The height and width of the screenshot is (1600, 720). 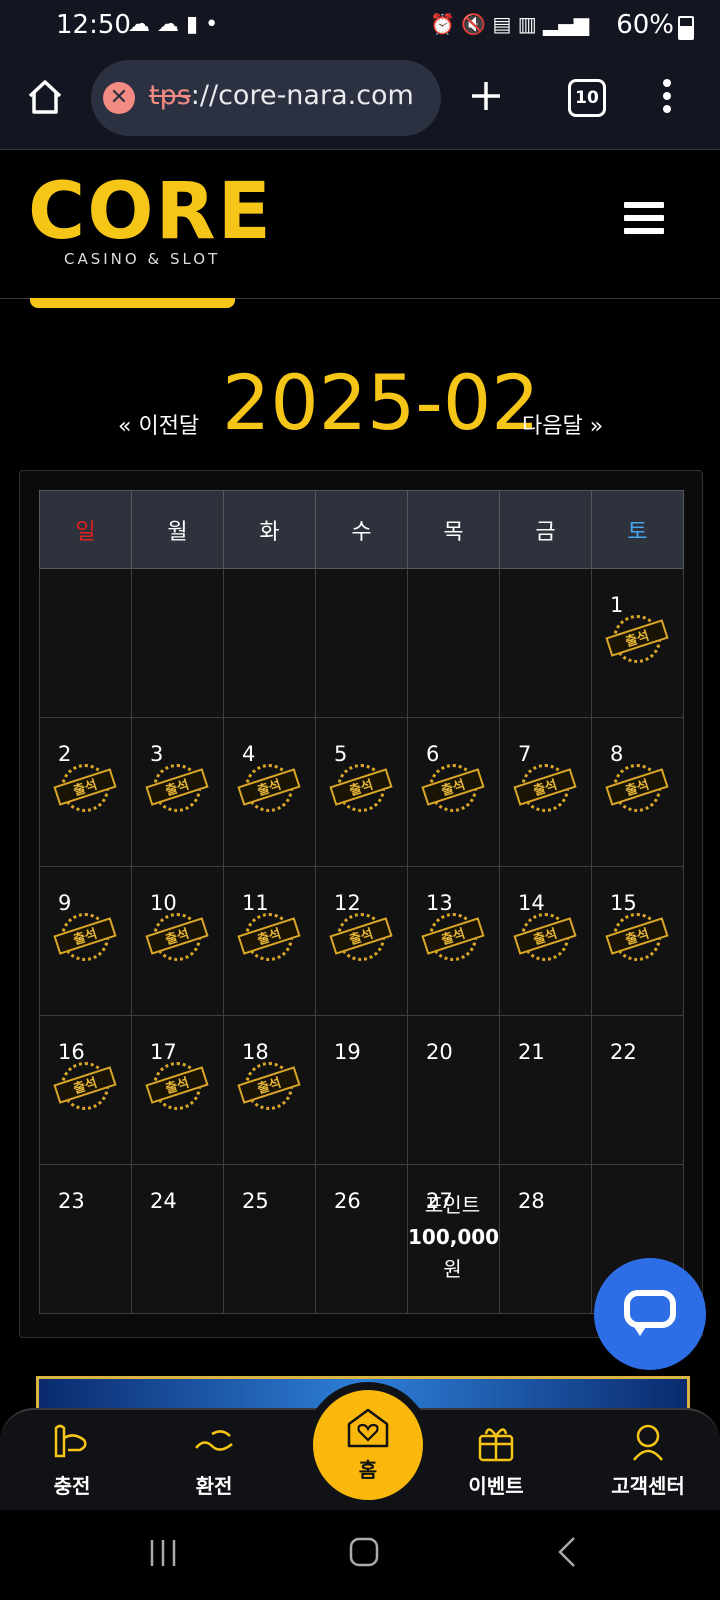 I want to click on calendar-day-cell: 8 출석, so click(x=637, y=792).